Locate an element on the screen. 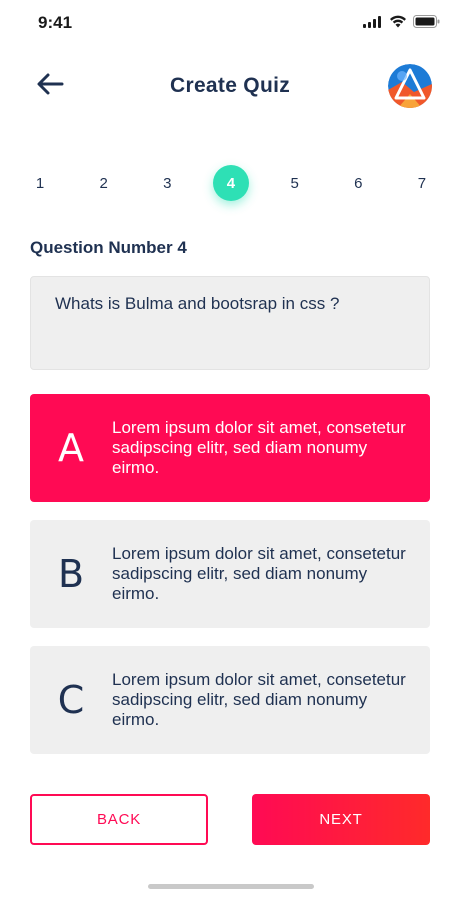  step-2: 2 is located at coordinates (104, 183).